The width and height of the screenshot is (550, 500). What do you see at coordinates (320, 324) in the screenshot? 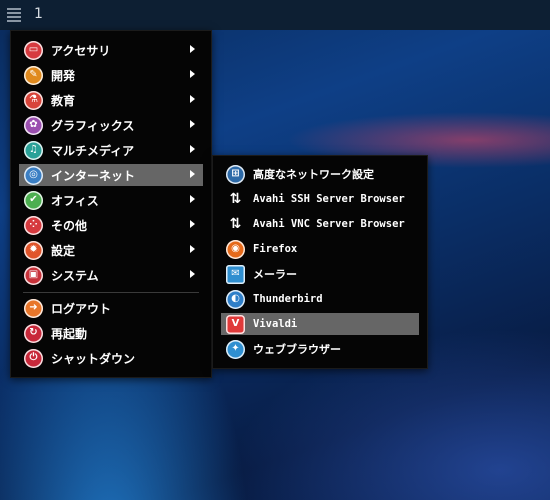
I see `submenu-item-vivaldi: V Vivaldi` at bounding box center [320, 324].